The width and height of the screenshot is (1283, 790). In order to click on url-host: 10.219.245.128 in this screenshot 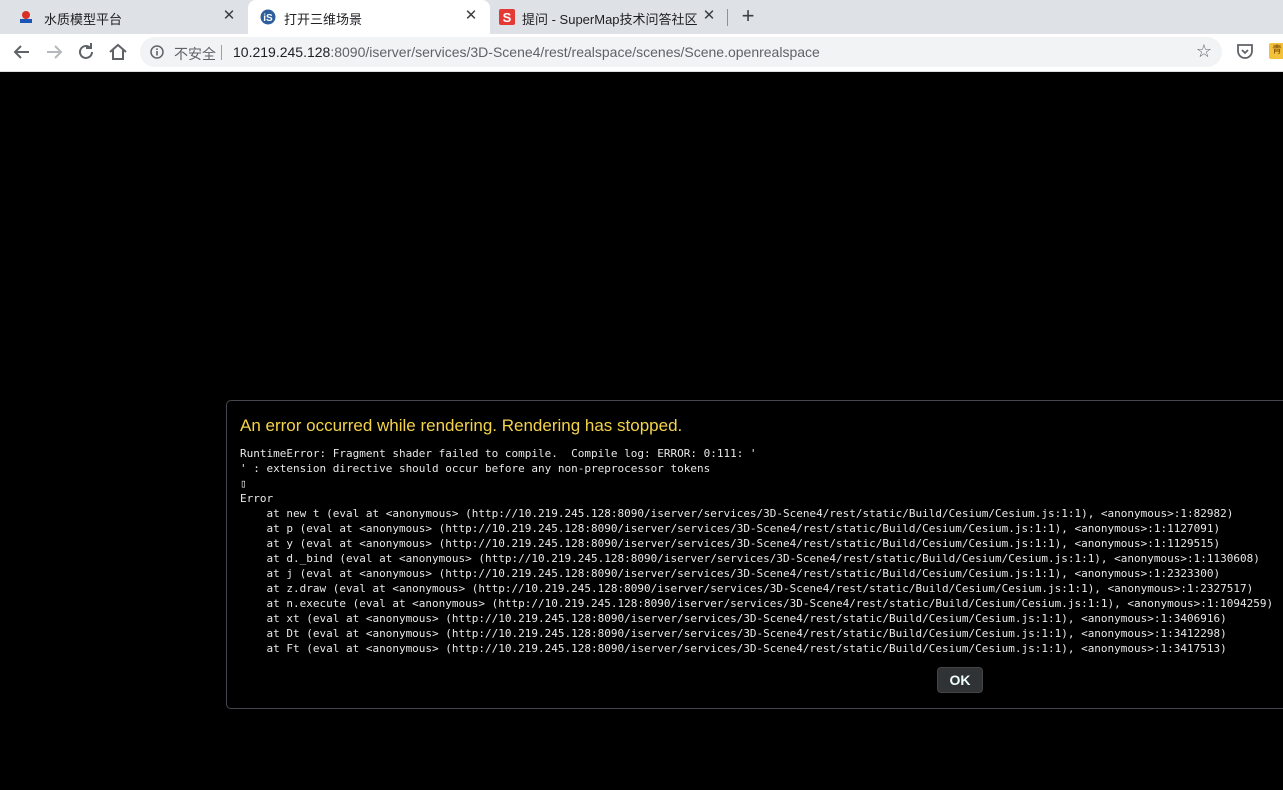, I will do `click(282, 52)`.